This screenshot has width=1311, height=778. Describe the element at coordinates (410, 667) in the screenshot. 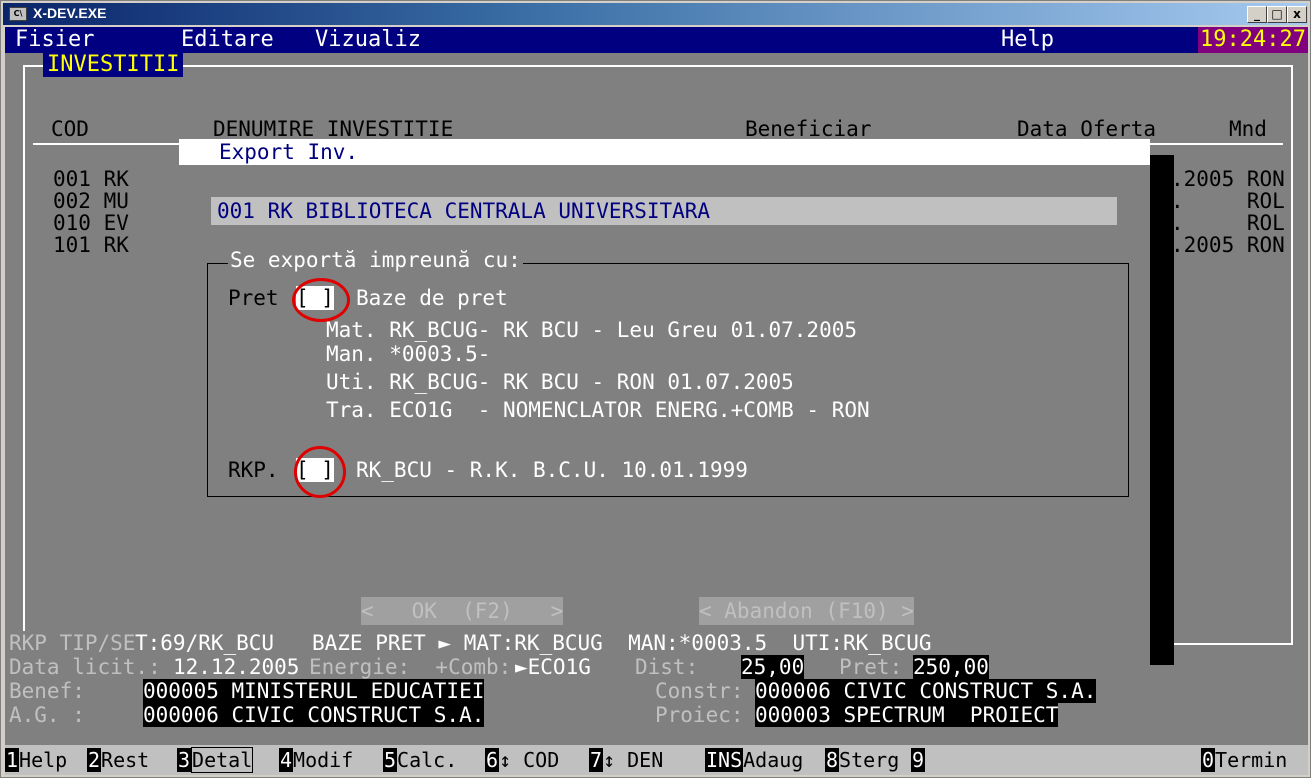

I see `energie-label: Energie: +Comb:` at that location.